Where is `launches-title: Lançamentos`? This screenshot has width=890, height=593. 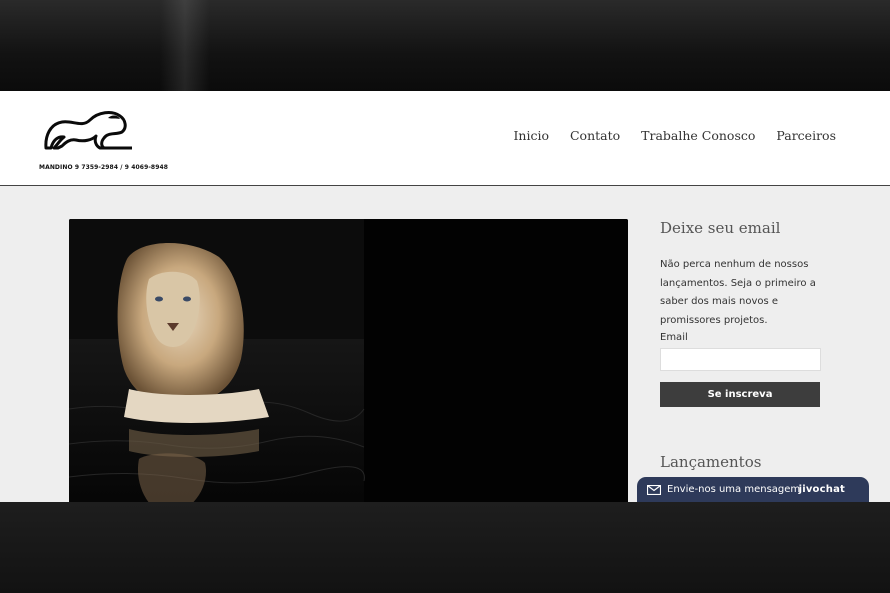
launches-title: Lançamentos is located at coordinates (711, 462).